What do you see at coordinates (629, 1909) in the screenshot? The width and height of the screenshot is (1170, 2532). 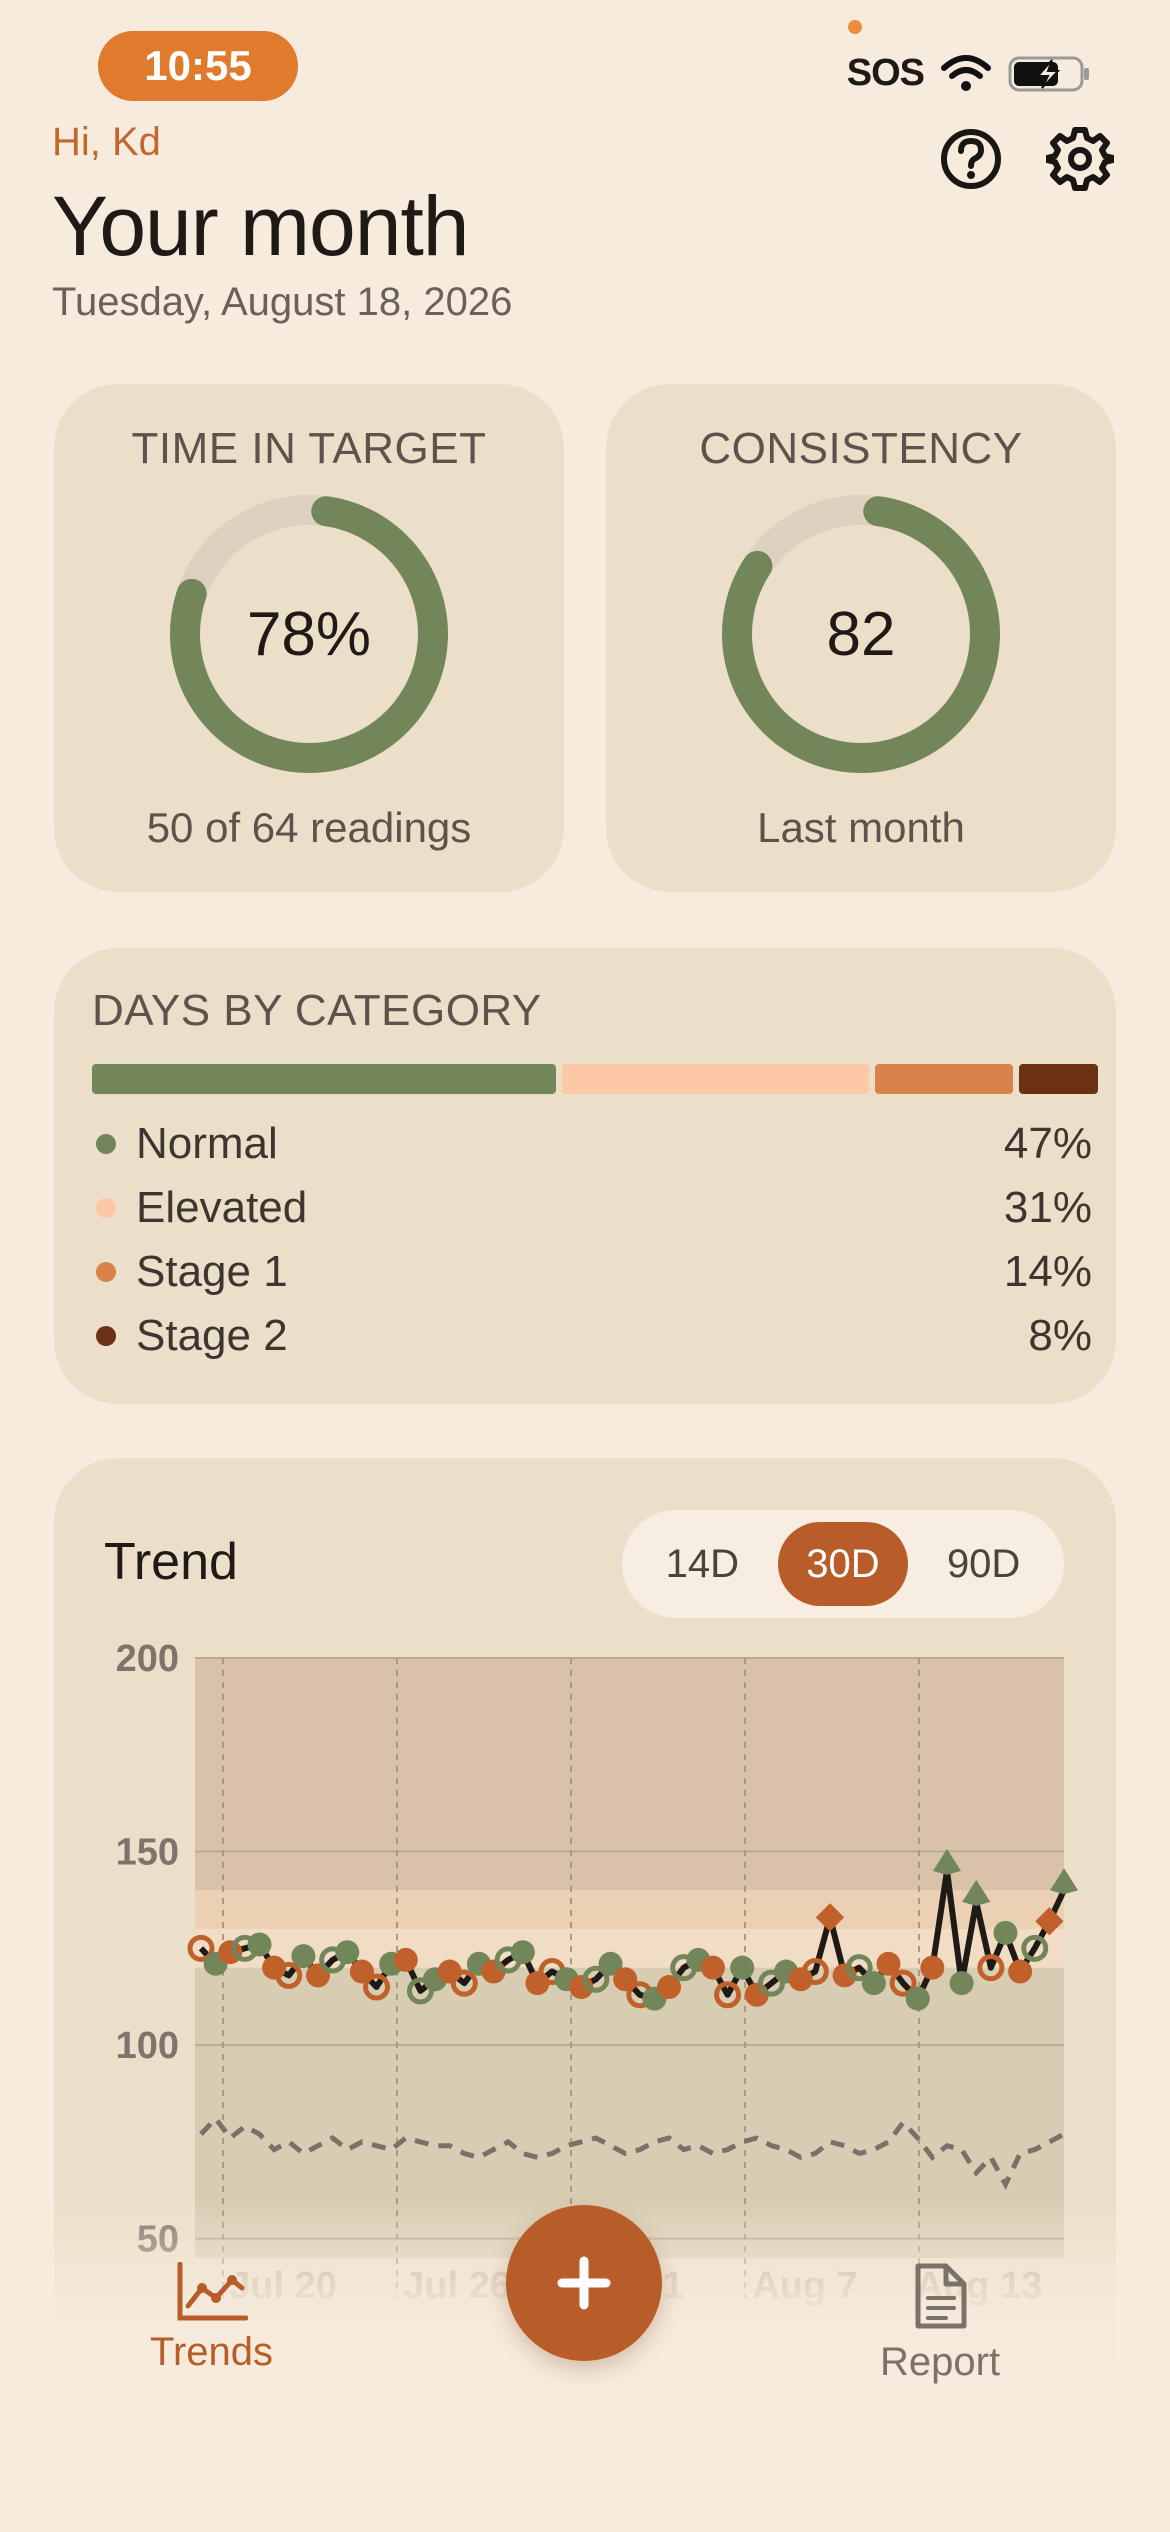 I see `zone-stage1` at bounding box center [629, 1909].